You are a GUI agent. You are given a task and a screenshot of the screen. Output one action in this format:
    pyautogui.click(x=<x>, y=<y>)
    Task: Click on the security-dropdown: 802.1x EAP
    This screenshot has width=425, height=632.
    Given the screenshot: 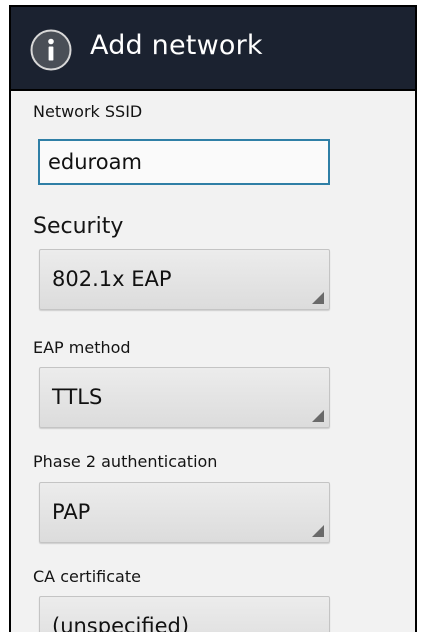 What is the action you would take?
    pyautogui.click(x=184, y=279)
    